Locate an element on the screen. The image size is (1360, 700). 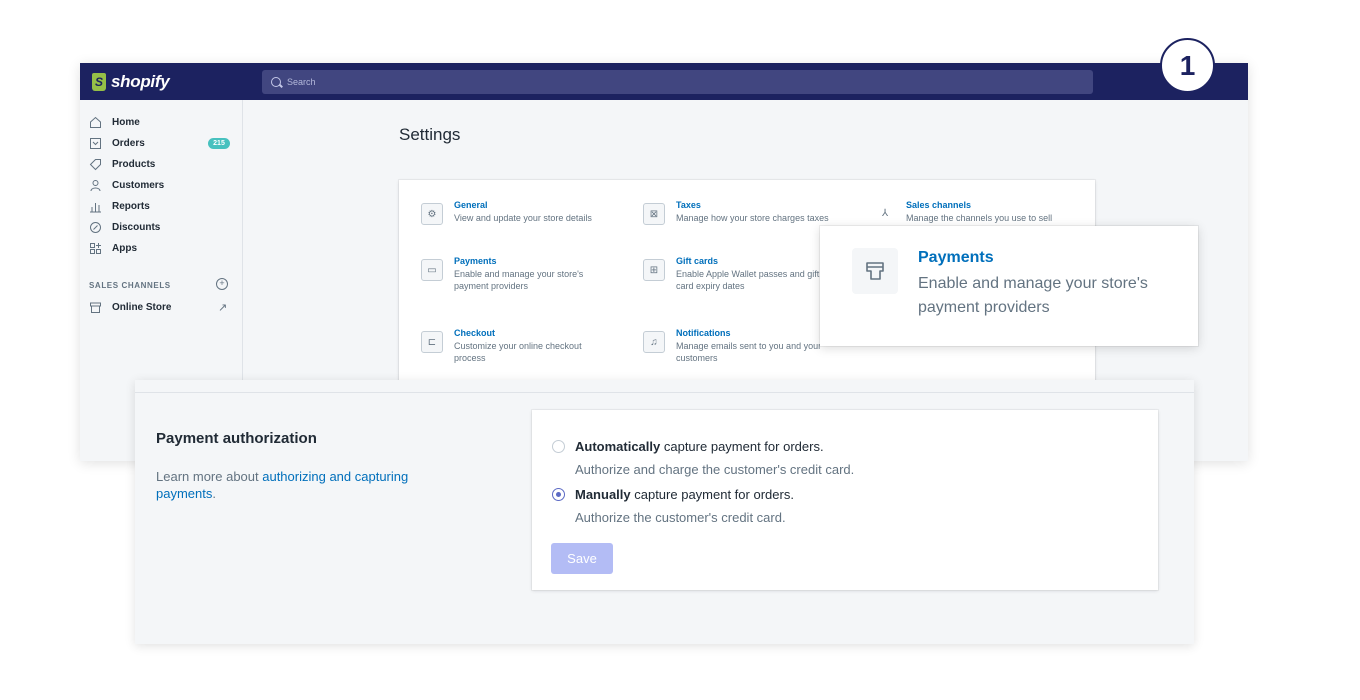
sidebar-item-apps: Apps is located at coordinates (113, 248).